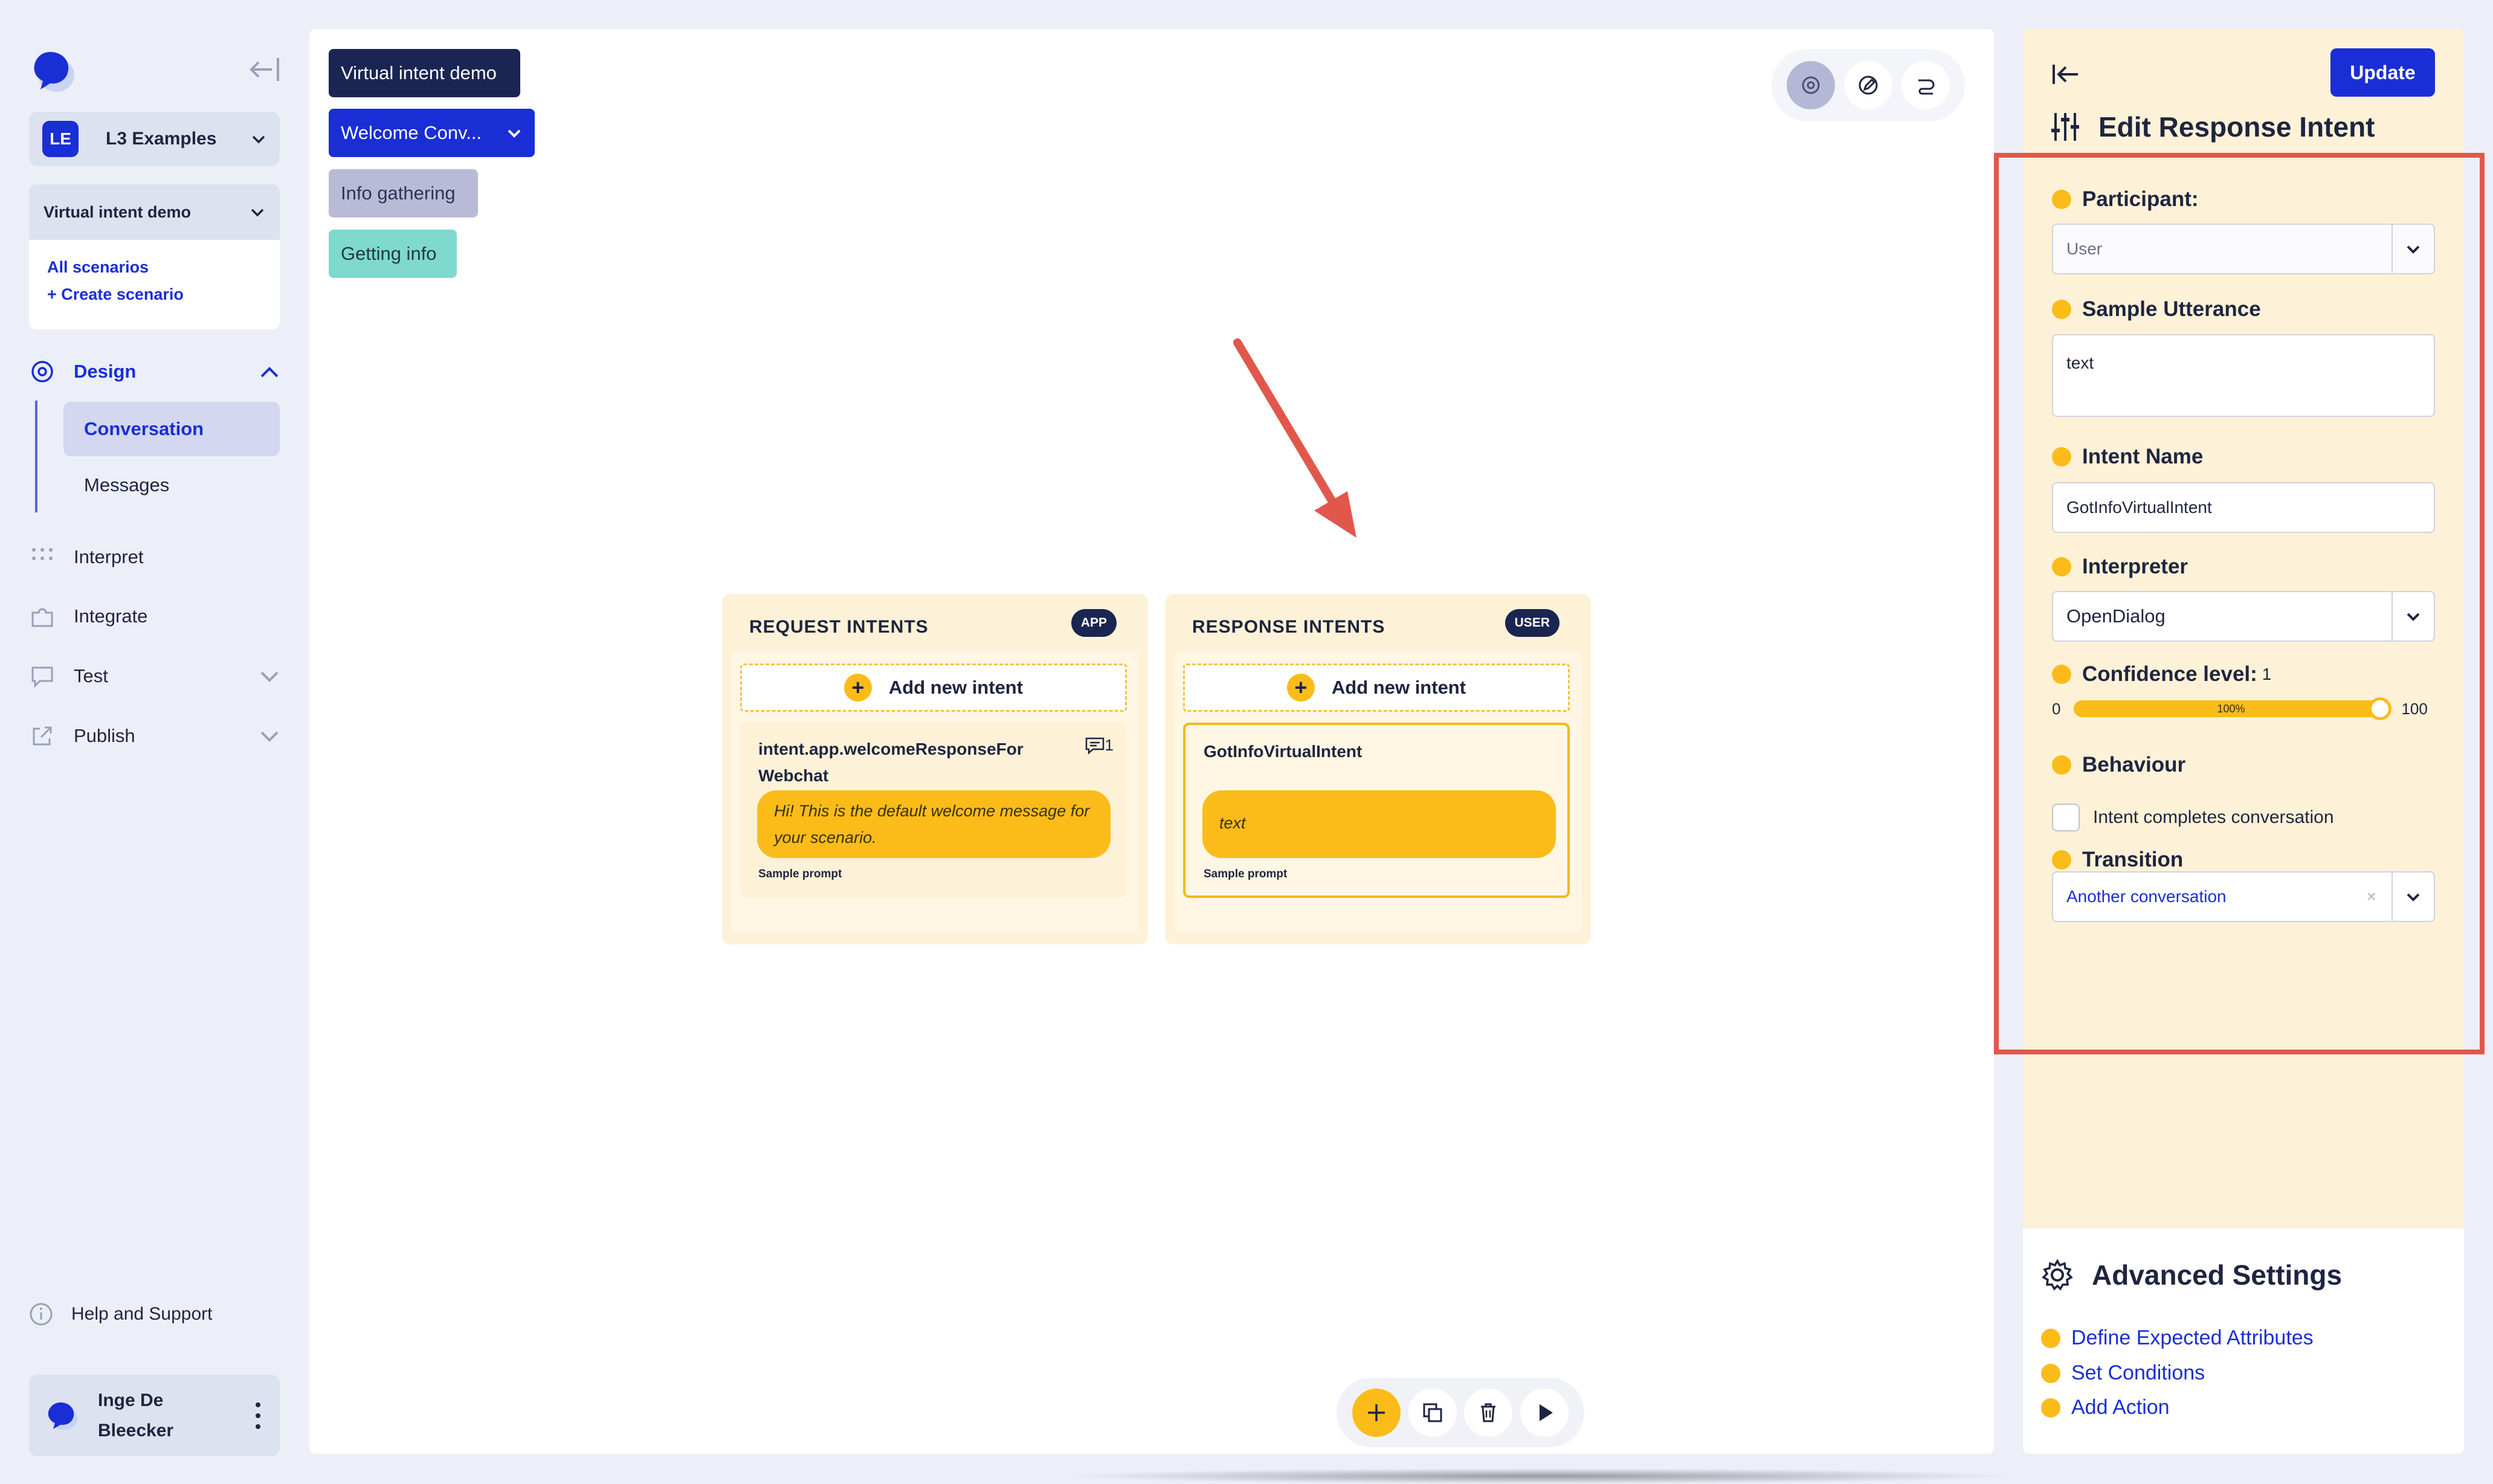 This screenshot has width=2493, height=1484. Describe the element at coordinates (154, 295) in the screenshot. I see `create-scenario-link: + Create scenario` at that location.